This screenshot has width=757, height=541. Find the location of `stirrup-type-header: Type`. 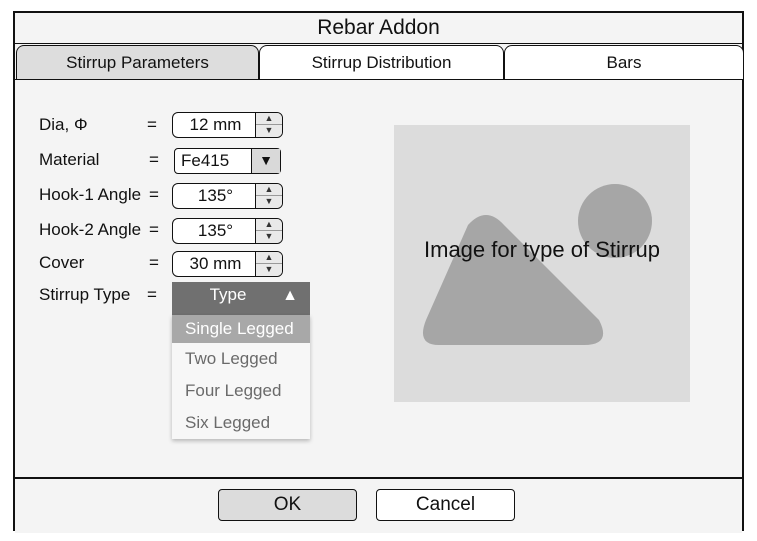

stirrup-type-header: Type is located at coordinates (228, 295).